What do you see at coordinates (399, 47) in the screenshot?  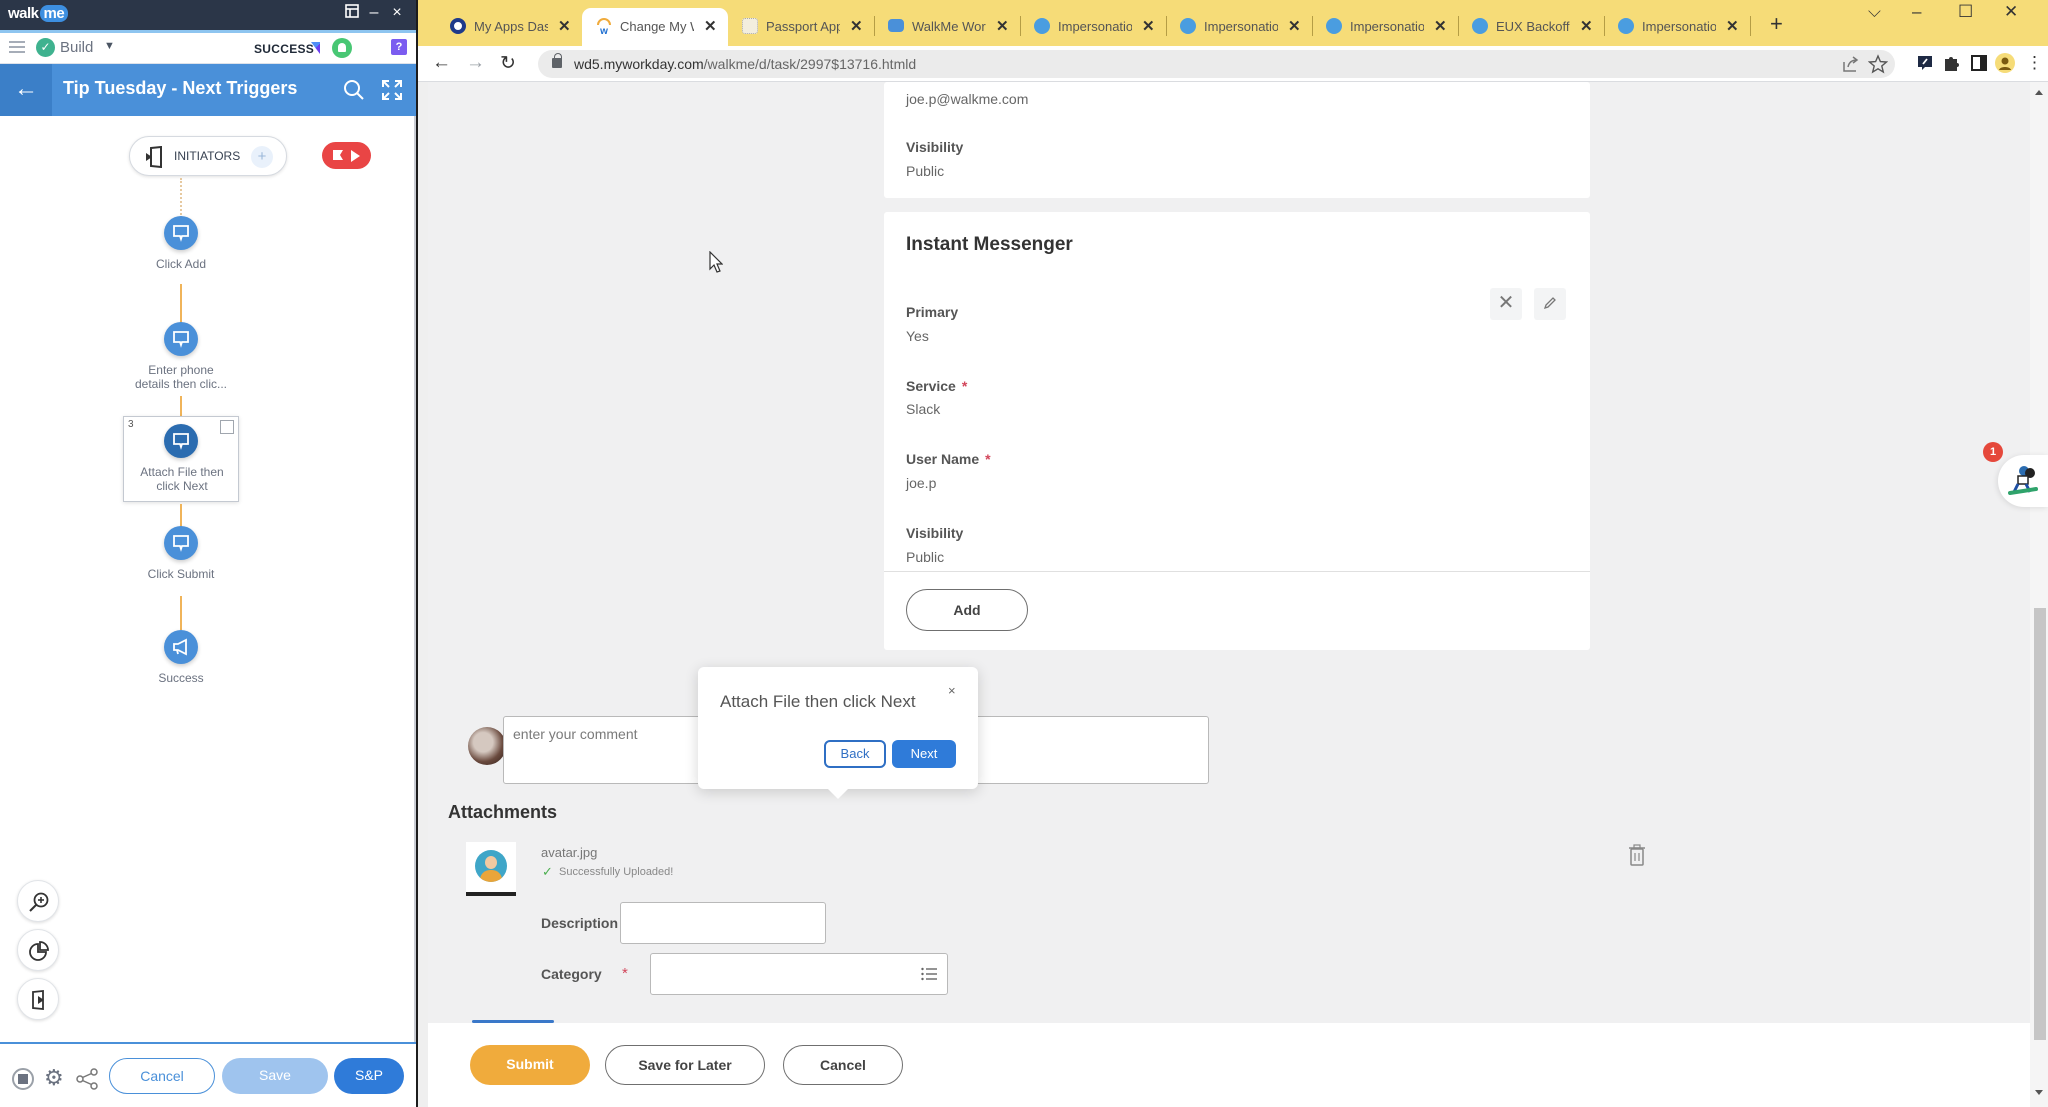 I see `help-icon: ?` at bounding box center [399, 47].